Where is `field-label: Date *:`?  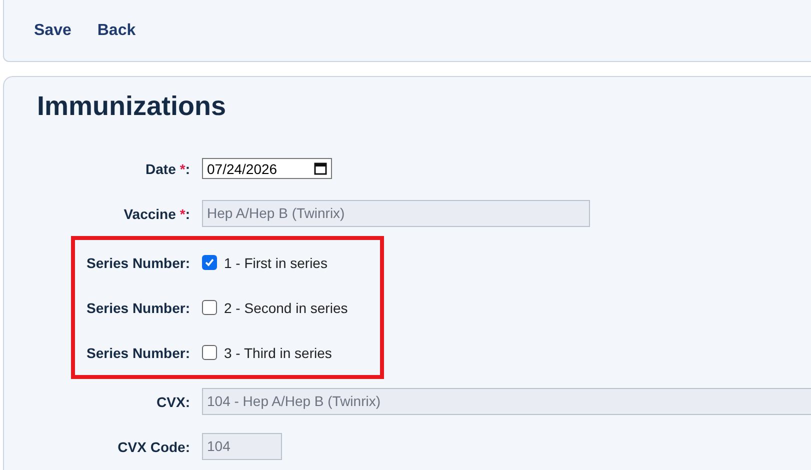 field-label: Date *: is located at coordinates (167, 168).